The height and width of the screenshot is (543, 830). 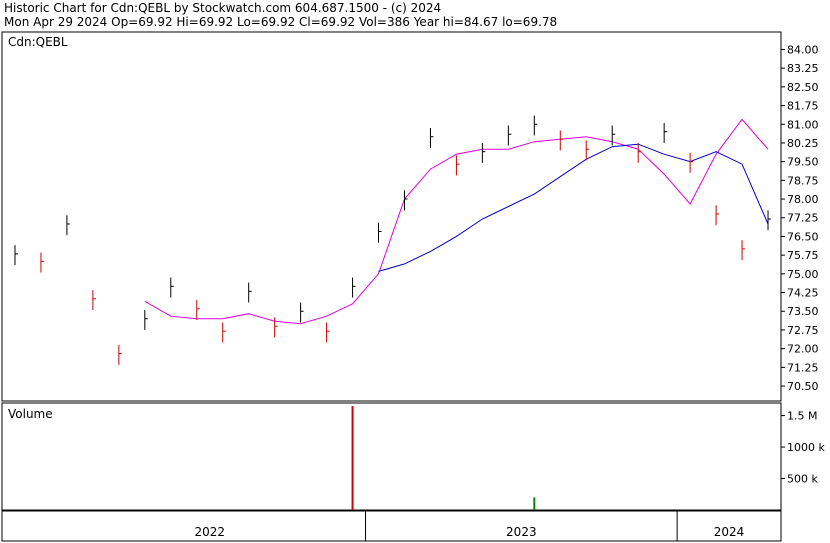 I want to click on volume-y-axis: 1.5 M 1000 k 500 k, so click(x=803, y=448).